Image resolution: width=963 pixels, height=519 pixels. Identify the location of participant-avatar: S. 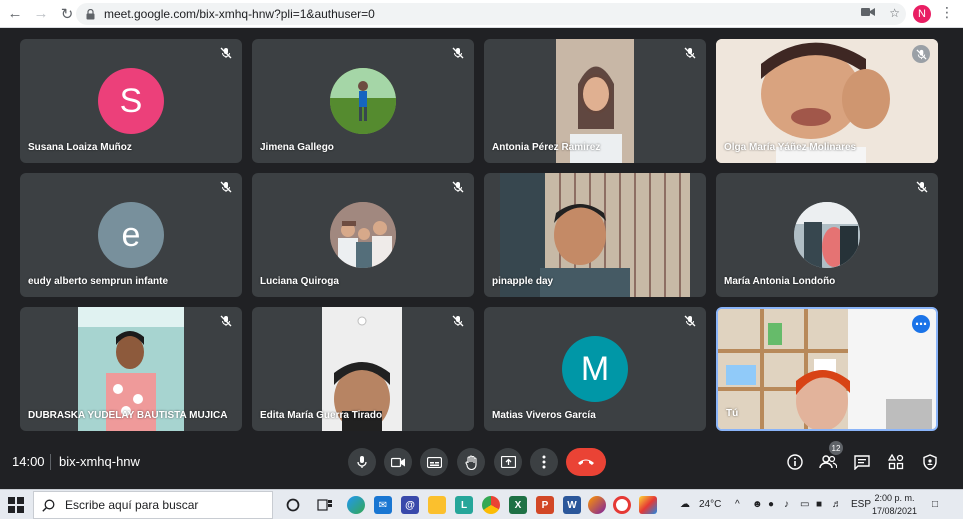
(131, 101).